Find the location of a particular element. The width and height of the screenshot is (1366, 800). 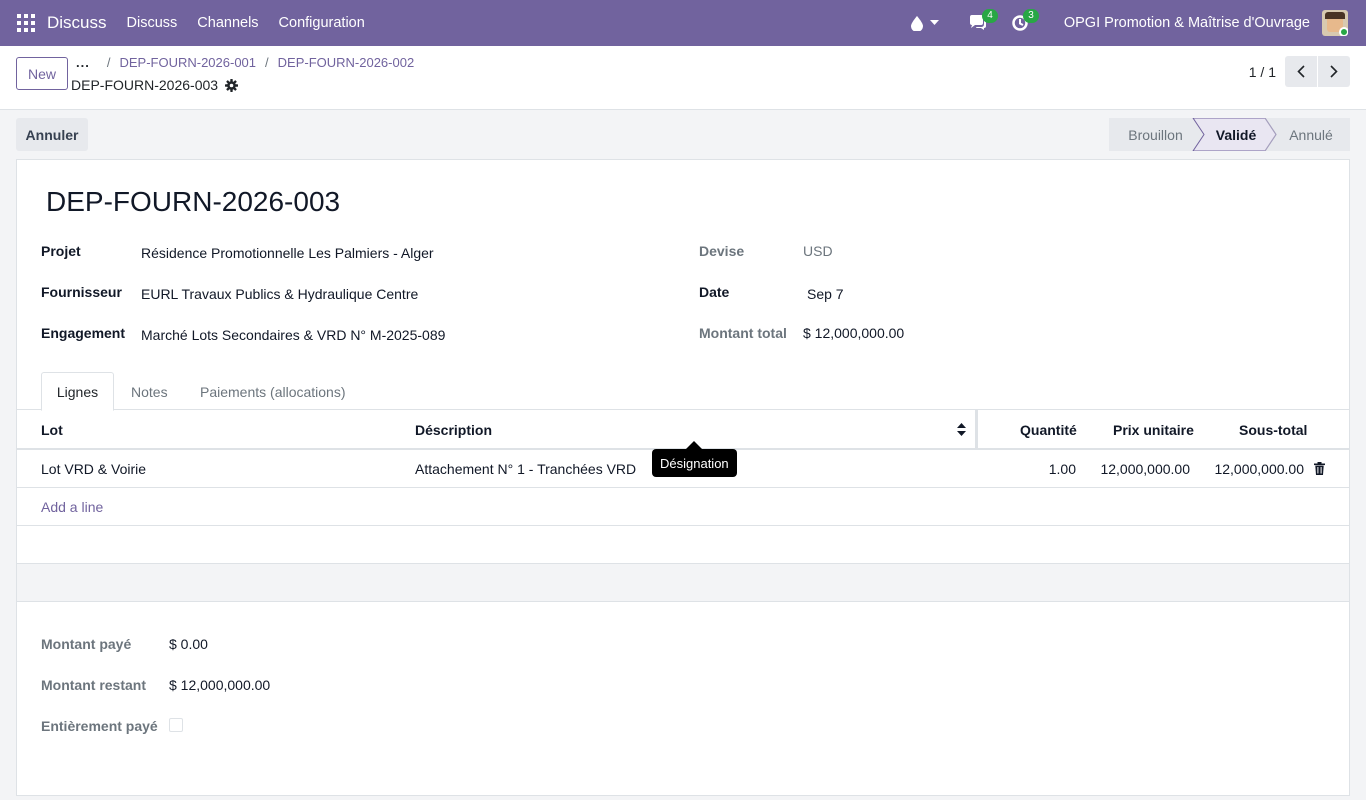

main-menu: Discuss Channels Configuration is located at coordinates (246, 23).